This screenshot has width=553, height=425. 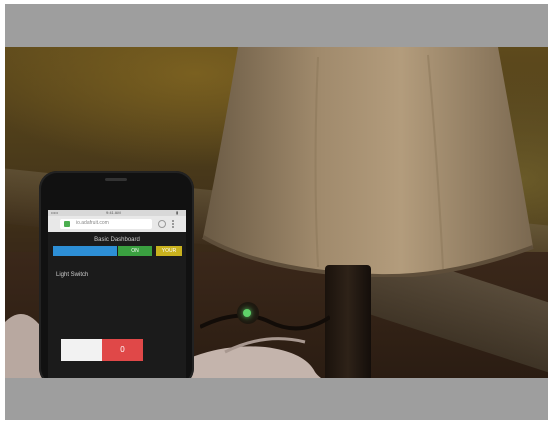 What do you see at coordinates (135, 251) in the screenshot?
I see `dashboard-block-2: ON` at bounding box center [135, 251].